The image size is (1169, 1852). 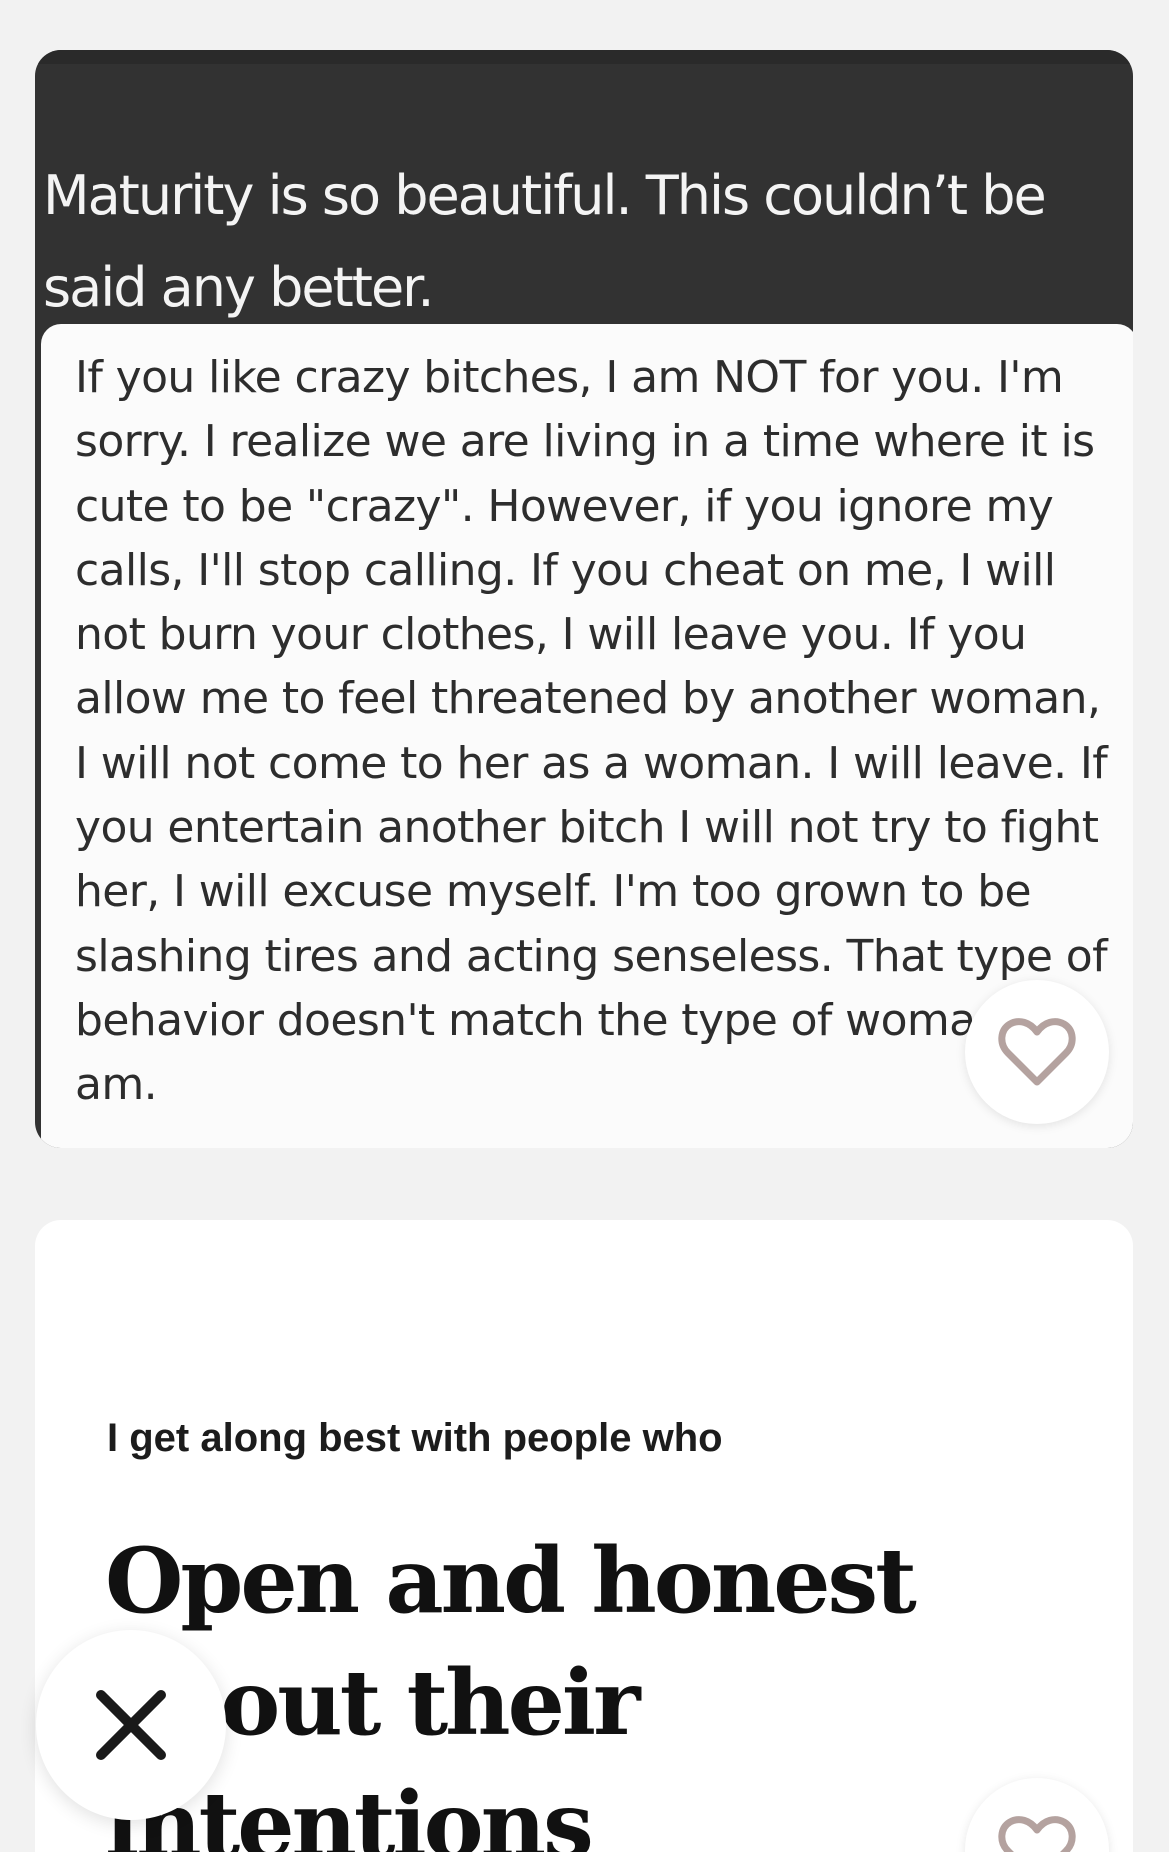 What do you see at coordinates (584, 57) in the screenshot?
I see `photo-top-strip` at bounding box center [584, 57].